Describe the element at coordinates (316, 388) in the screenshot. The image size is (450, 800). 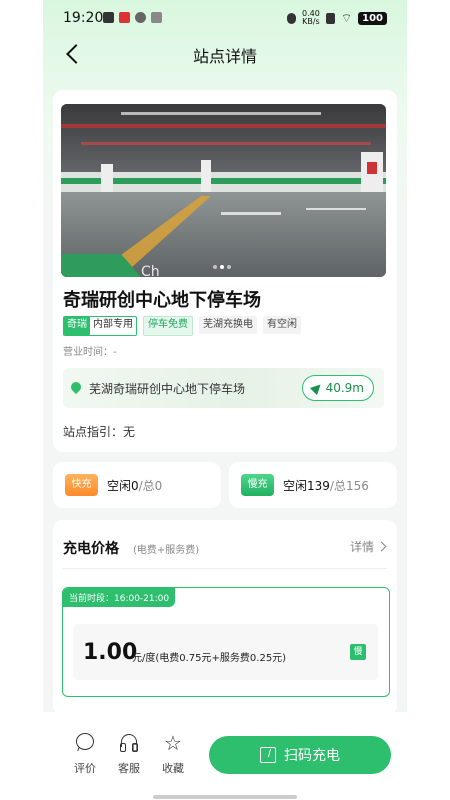
I see `navigate-arrow-icon` at that location.